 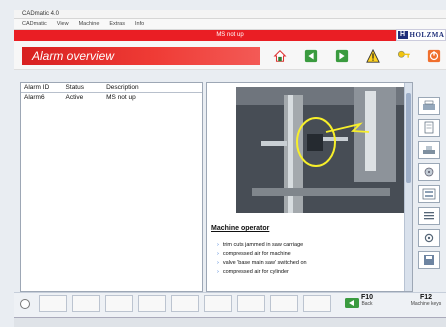 I want to click on menu-item-cadmatic: CADmatic, so click(x=34, y=24).